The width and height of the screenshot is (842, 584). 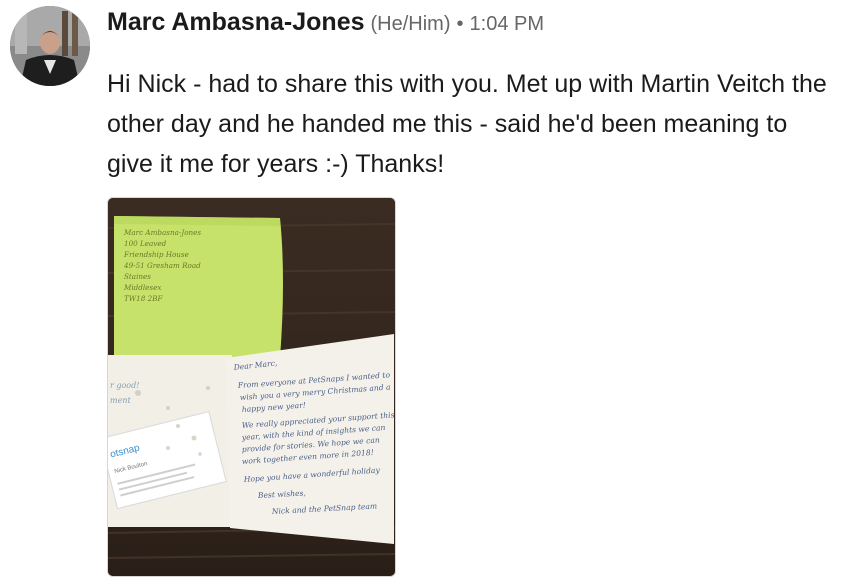 I want to click on author-pronouns: (He/Him), so click(x=410, y=24).